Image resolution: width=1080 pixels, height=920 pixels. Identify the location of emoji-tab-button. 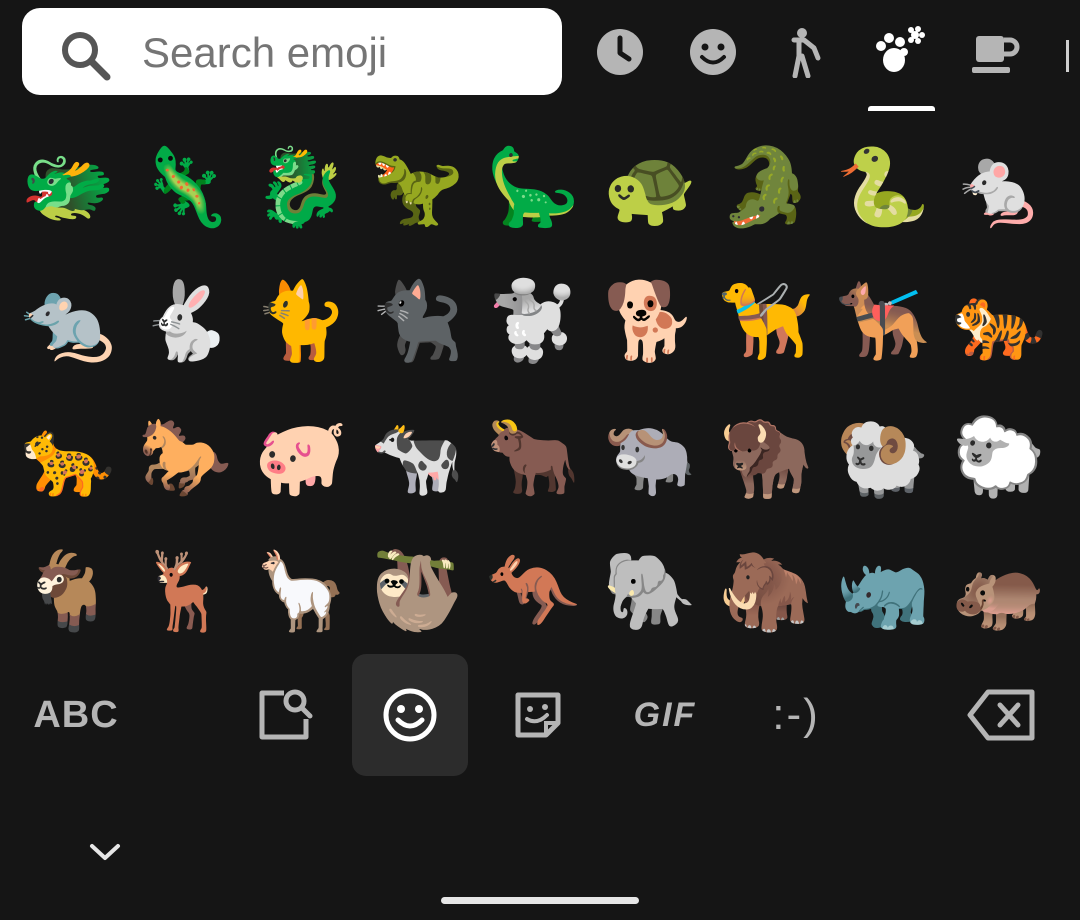
(410, 715).